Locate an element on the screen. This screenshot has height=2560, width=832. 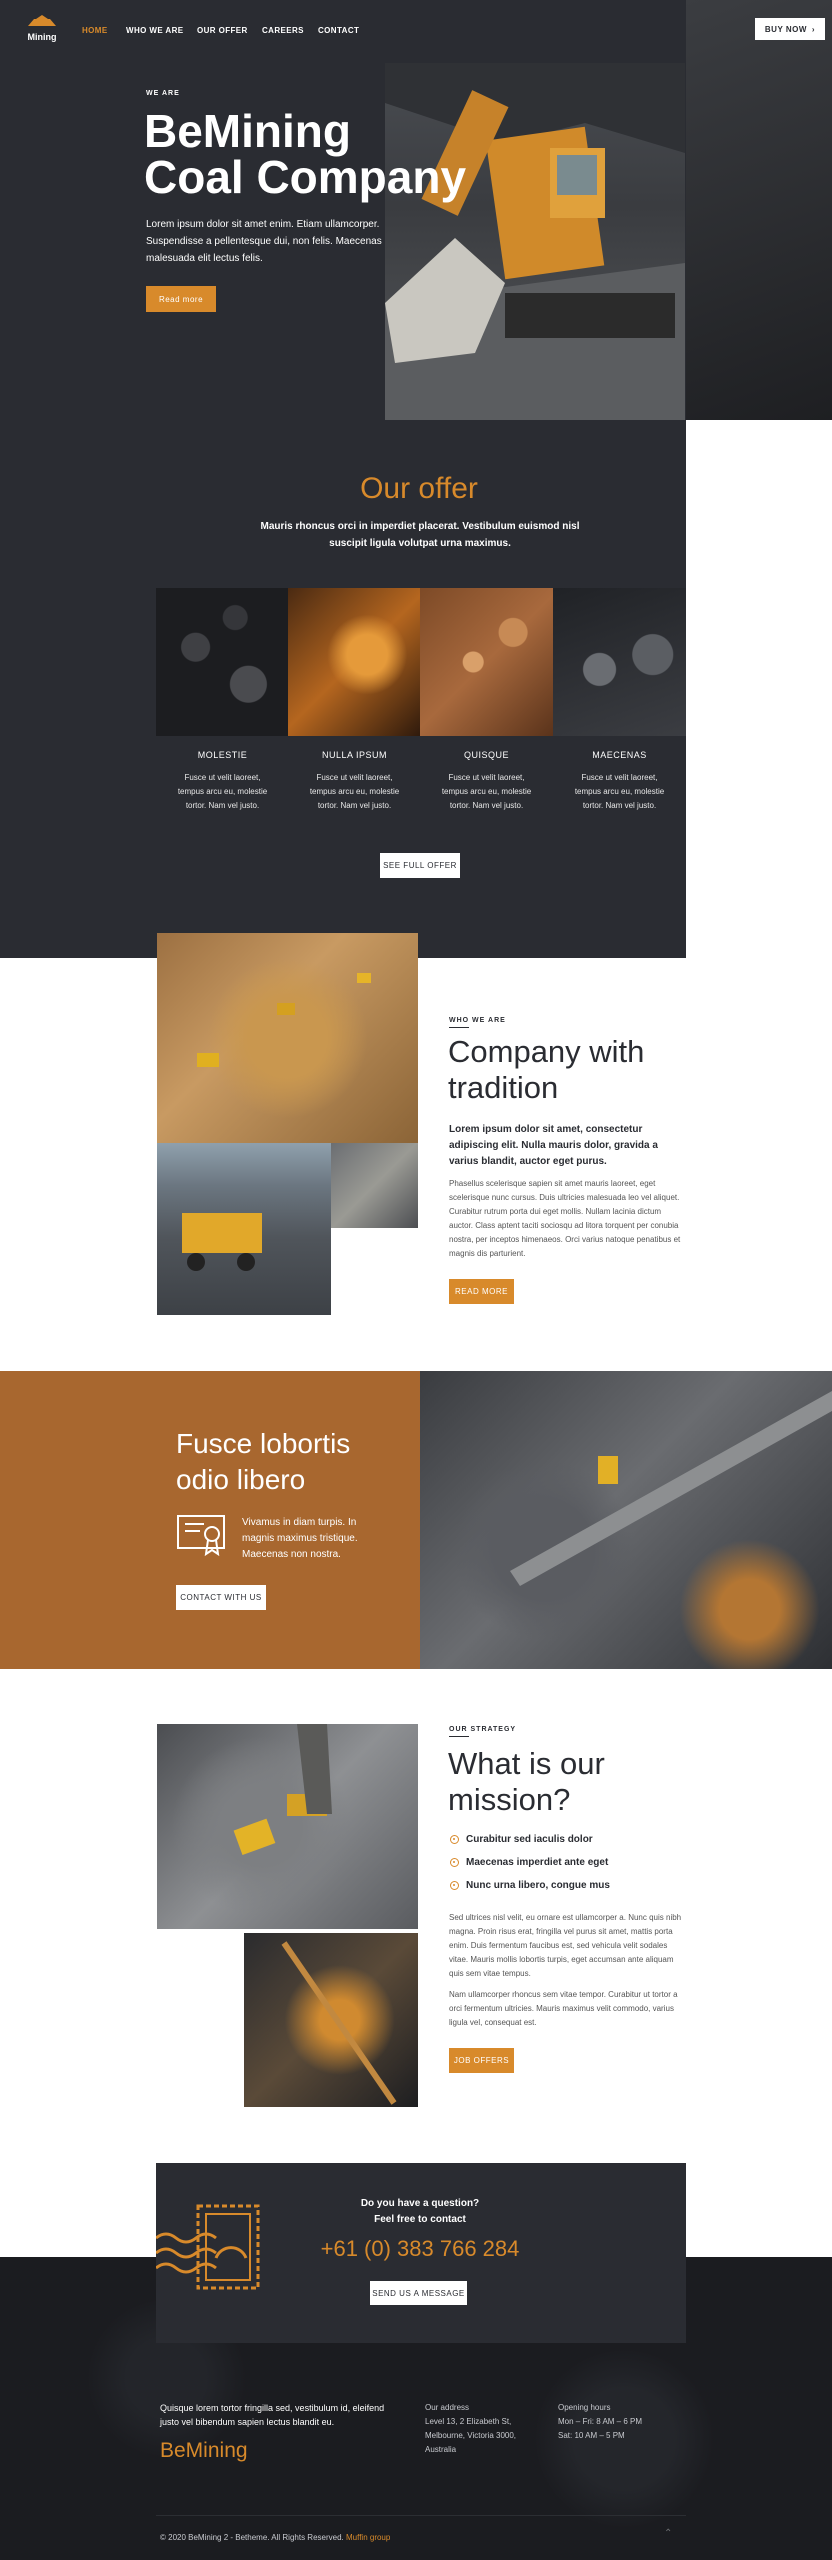
footer-hours-line: Mon – Fri: 8 AM – 6 PM is located at coordinates (600, 2421).